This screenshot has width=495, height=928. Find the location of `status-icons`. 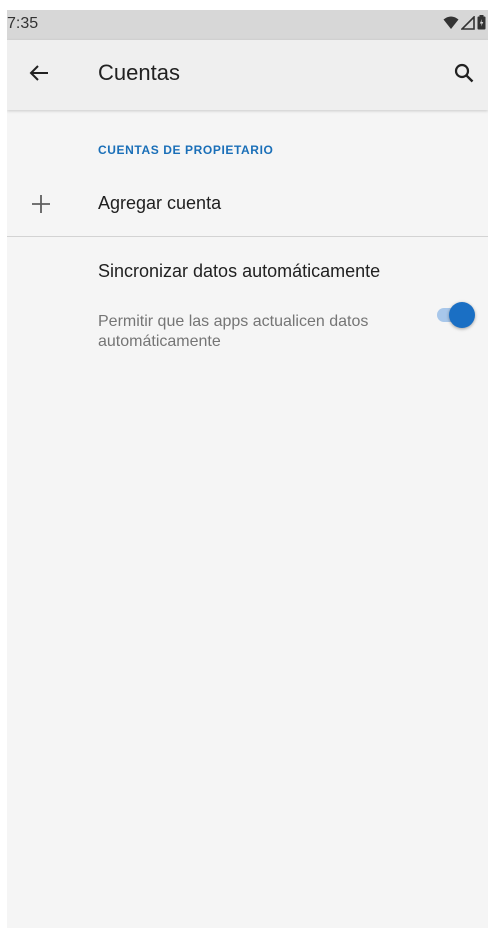

status-icons is located at coordinates (464, 24).